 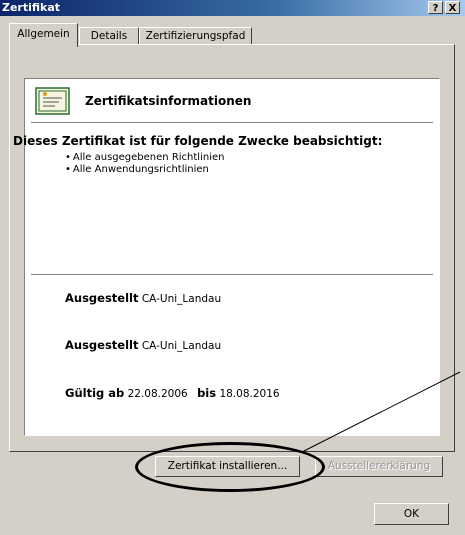 I want to click on pointer-line, so click(x=381, y=412).